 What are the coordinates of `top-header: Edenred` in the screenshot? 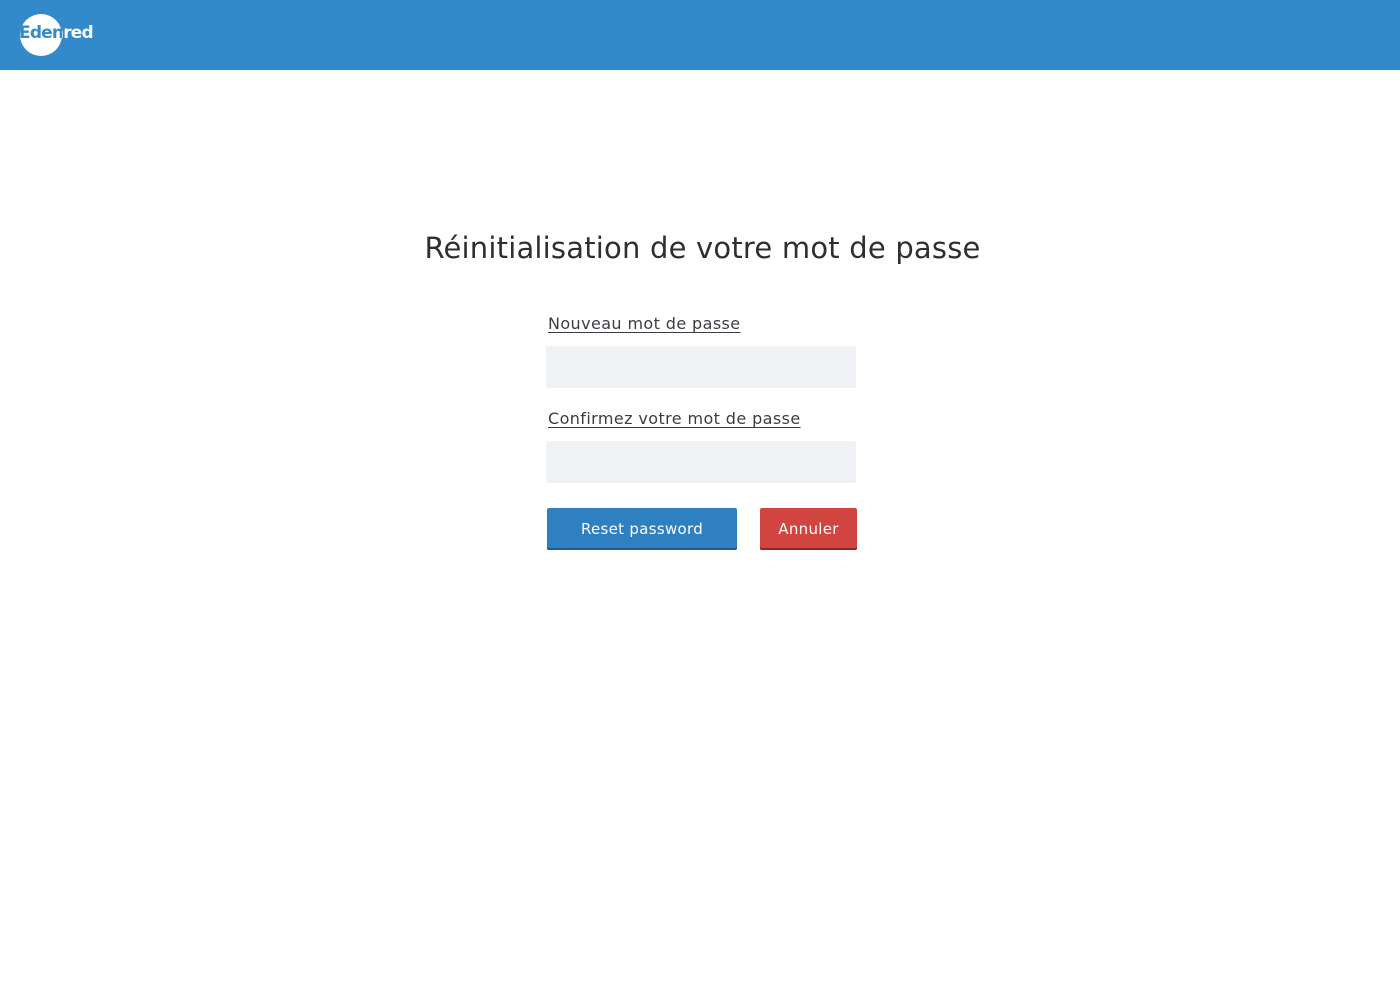 It's located at (700, 35).